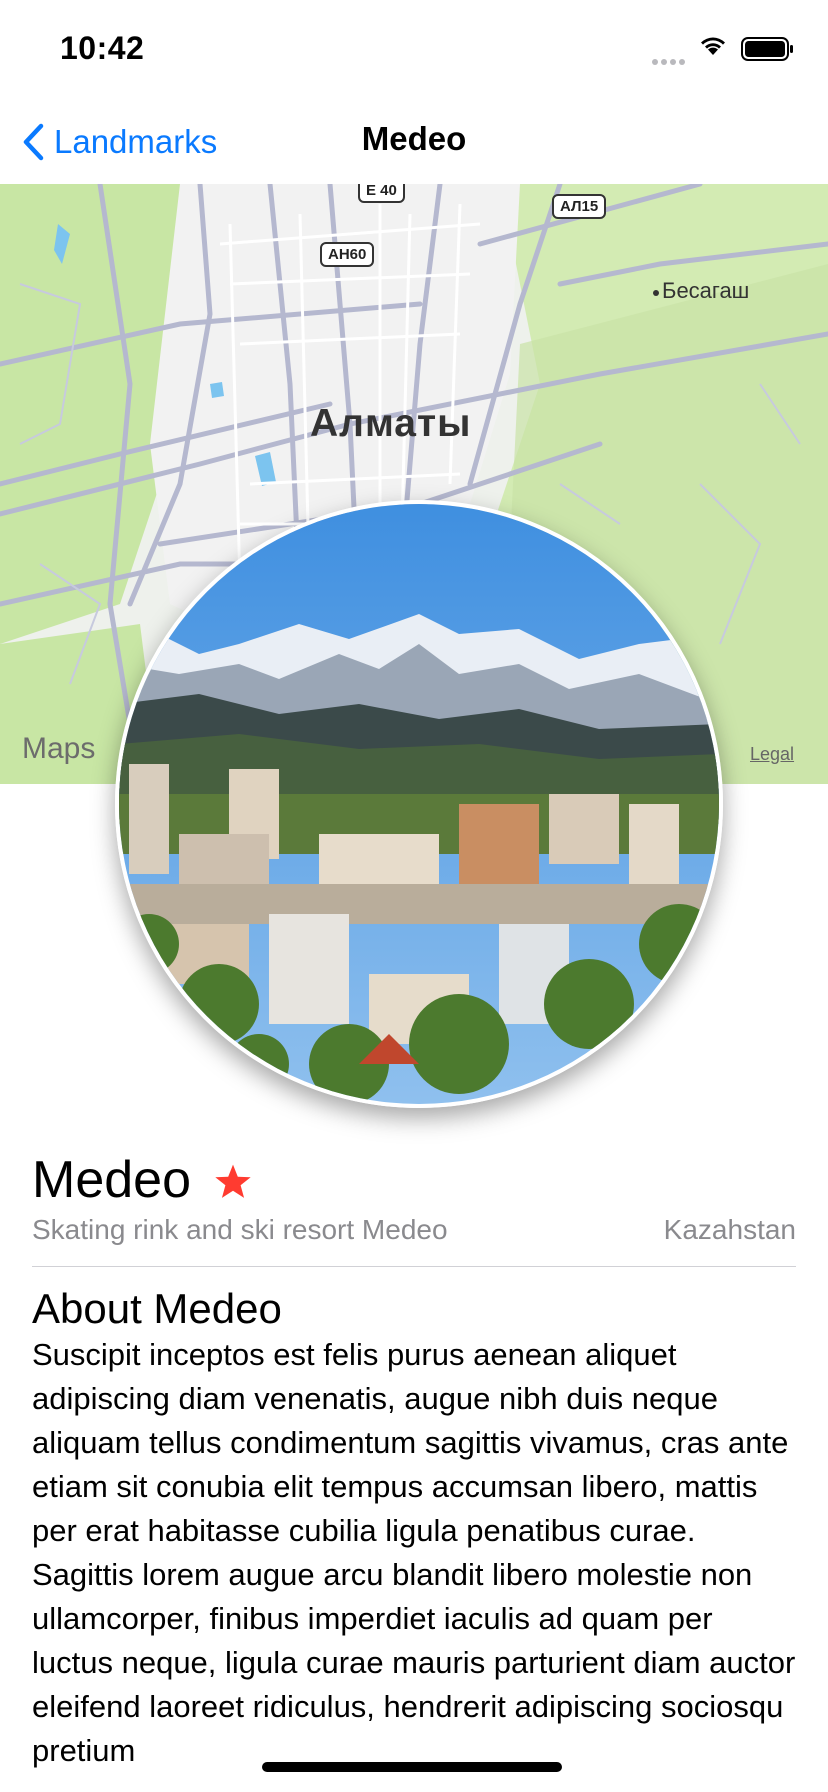 The width and height of the screenshot is (828, 1792). What do you see at coordinates (111, 1180) in the screenshot?
I see `landmark-name: Medeo` at bounding box center [111, 1180].